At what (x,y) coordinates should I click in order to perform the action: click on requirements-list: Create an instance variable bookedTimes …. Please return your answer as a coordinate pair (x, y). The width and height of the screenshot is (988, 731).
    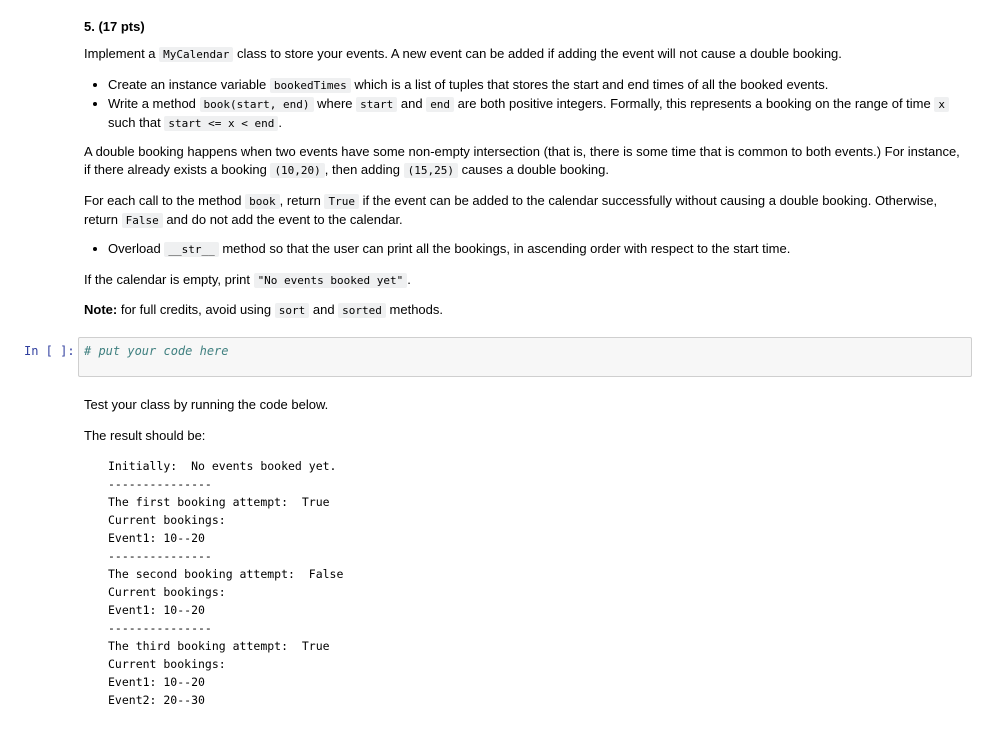
    Looking at the image, I should click on (524, 104).